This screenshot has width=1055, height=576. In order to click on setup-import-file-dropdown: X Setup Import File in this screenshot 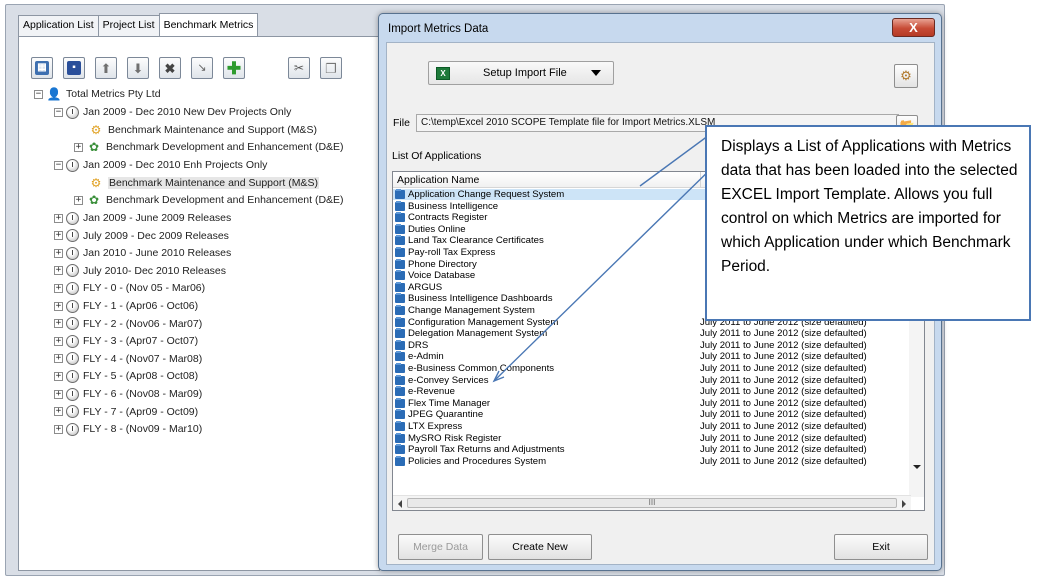, I will do `click(521, 73)`.